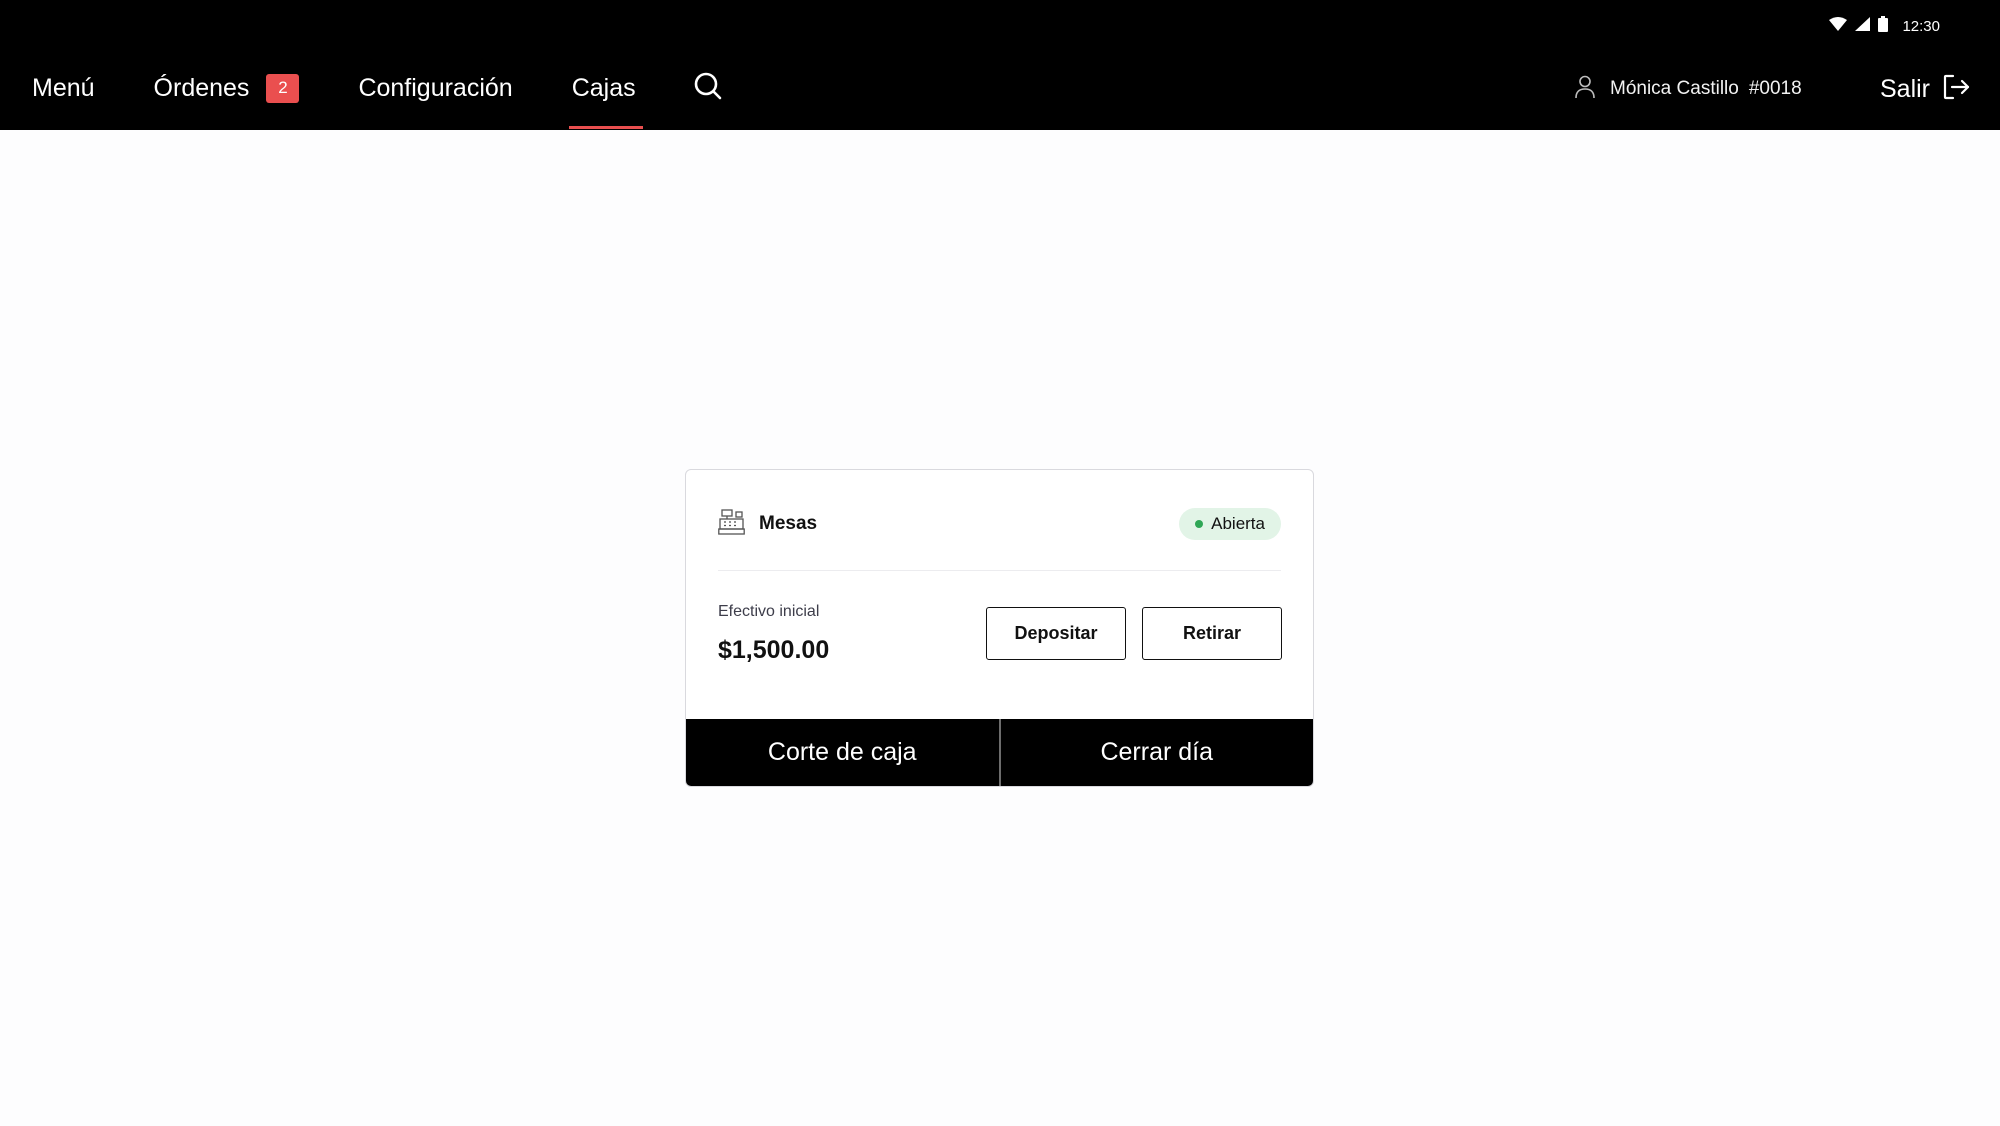 The height and width of the screenshot is (1126, 2000). Describe the element at coordinates (1585, 89) in the screenshot. I see `user-icon` at that location.